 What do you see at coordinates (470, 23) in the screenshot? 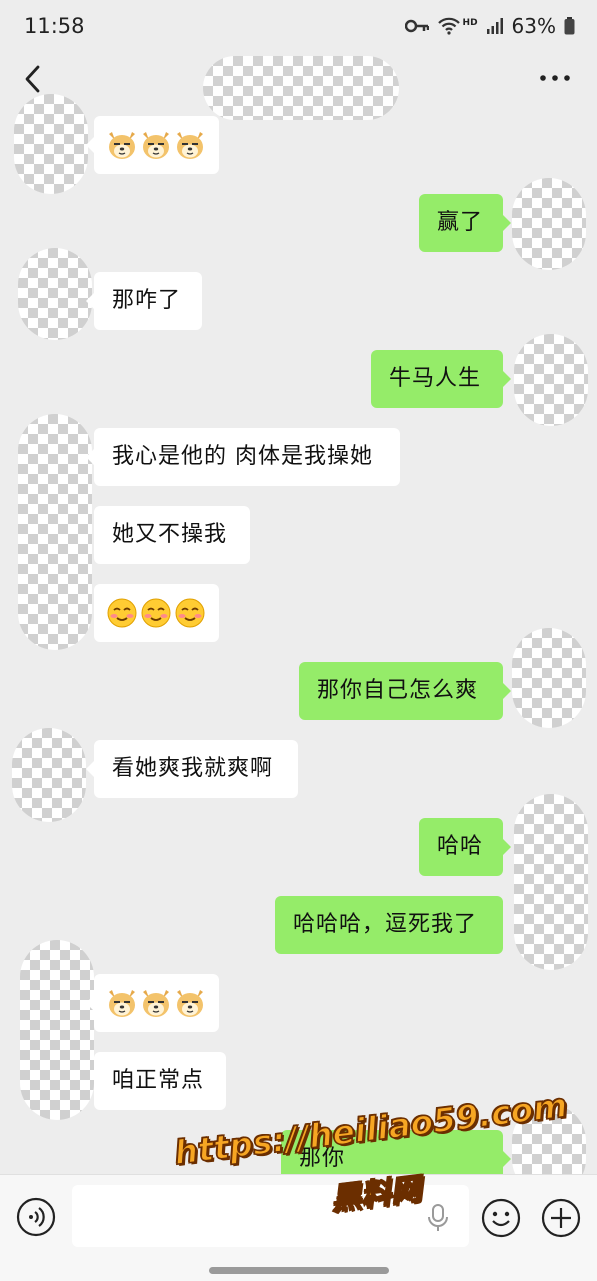
I see `hd-badge: HD` at bounding box center [470, 23].